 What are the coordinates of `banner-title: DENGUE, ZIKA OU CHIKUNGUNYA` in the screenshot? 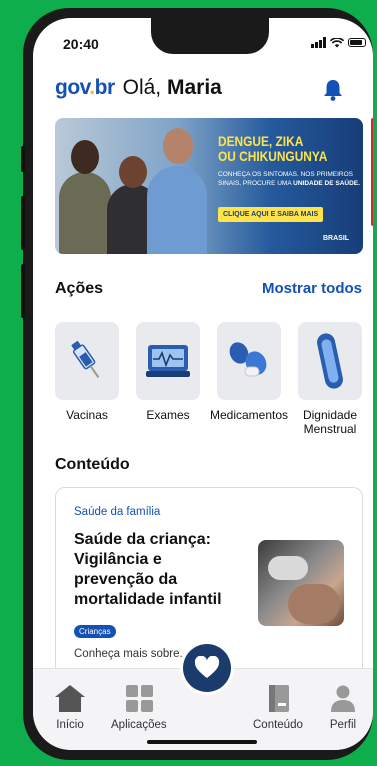 It's located at (290, 149).